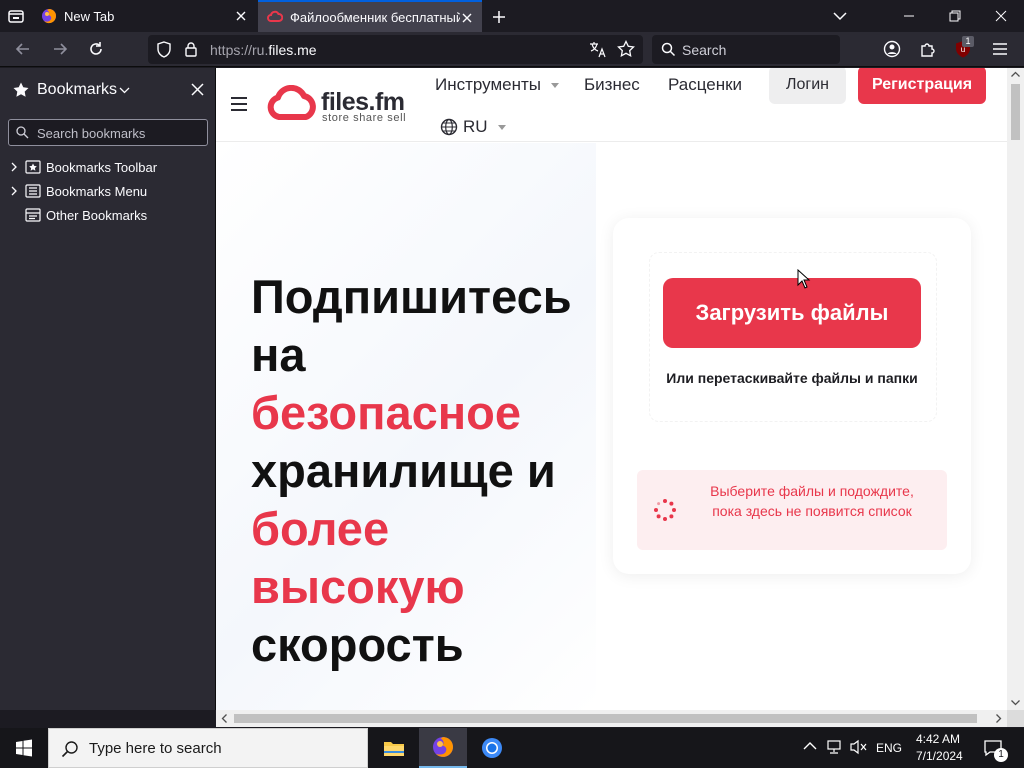 This screenshot has width=1024, height=768. I want to click on extensions-puzzle-icon, so click(928, 49).